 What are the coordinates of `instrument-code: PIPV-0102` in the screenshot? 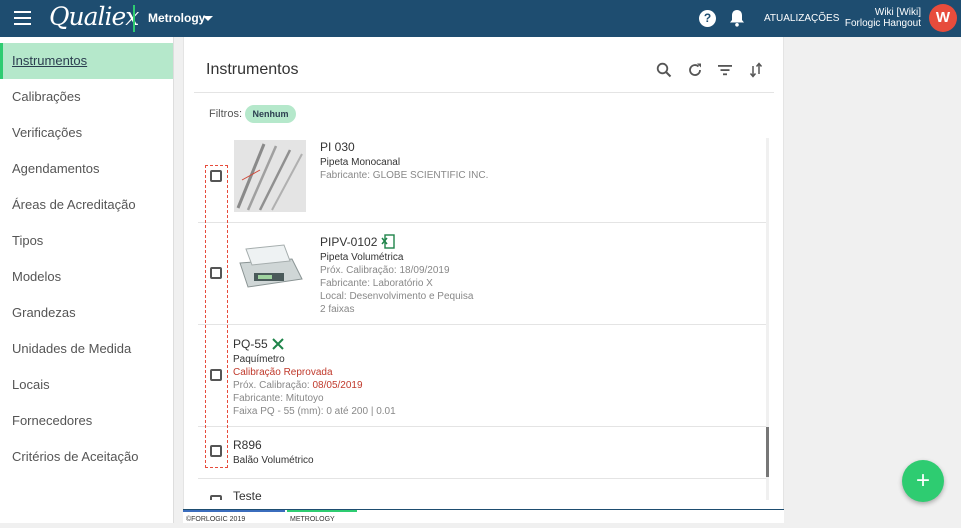 It's located at (349, 242).